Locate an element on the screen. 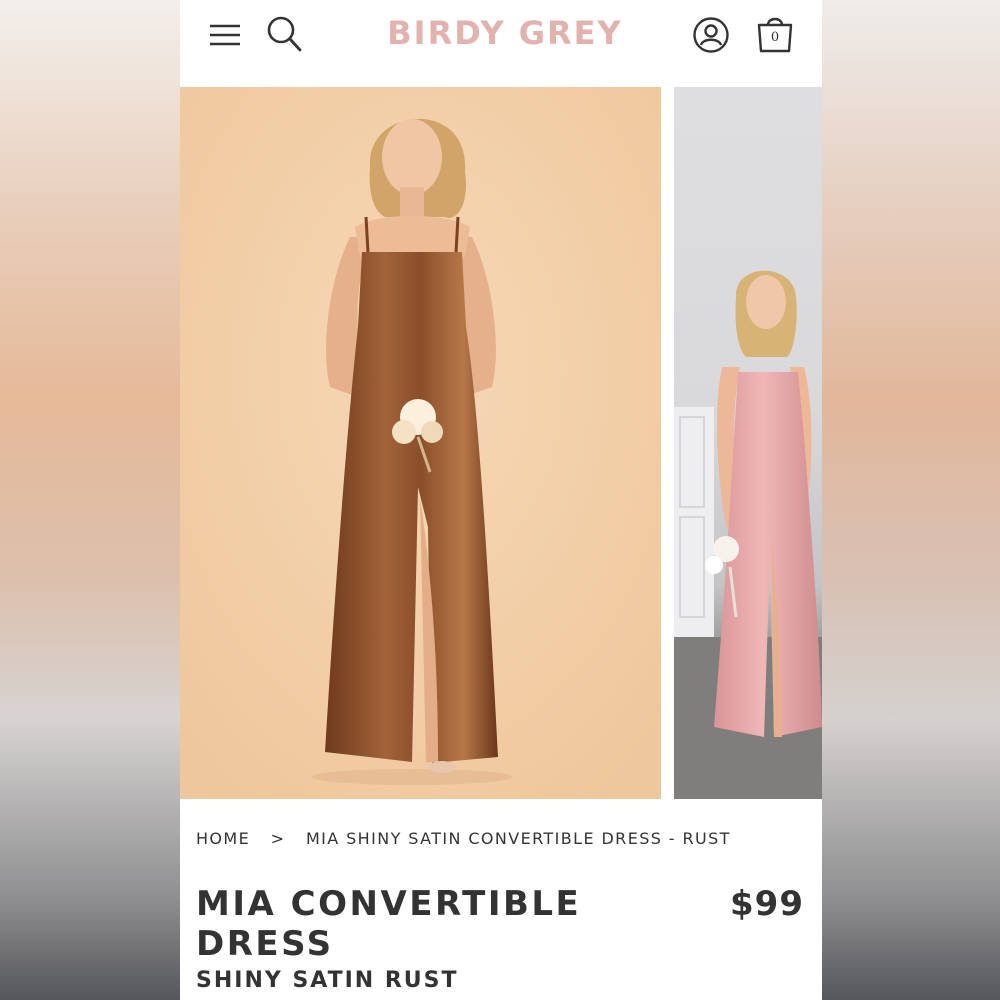  product-title: MIA CONVERTIBLE DRESS is located at coordinates (389, 924).